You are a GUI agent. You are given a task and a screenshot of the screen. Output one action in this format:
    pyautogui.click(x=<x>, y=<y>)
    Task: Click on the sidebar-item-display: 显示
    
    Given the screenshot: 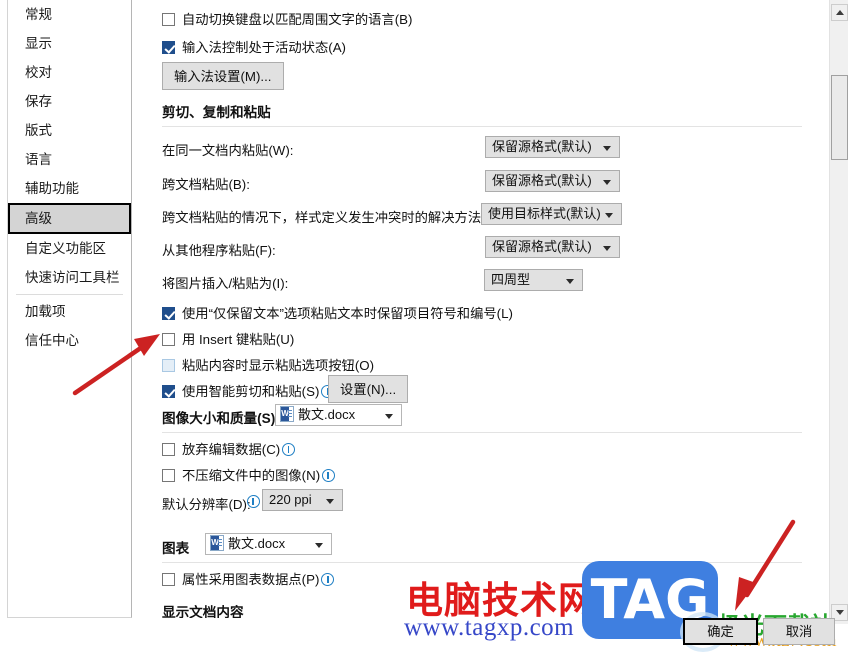 What is the action you would take?
    pyautogui.click(x=69, y=43)
    